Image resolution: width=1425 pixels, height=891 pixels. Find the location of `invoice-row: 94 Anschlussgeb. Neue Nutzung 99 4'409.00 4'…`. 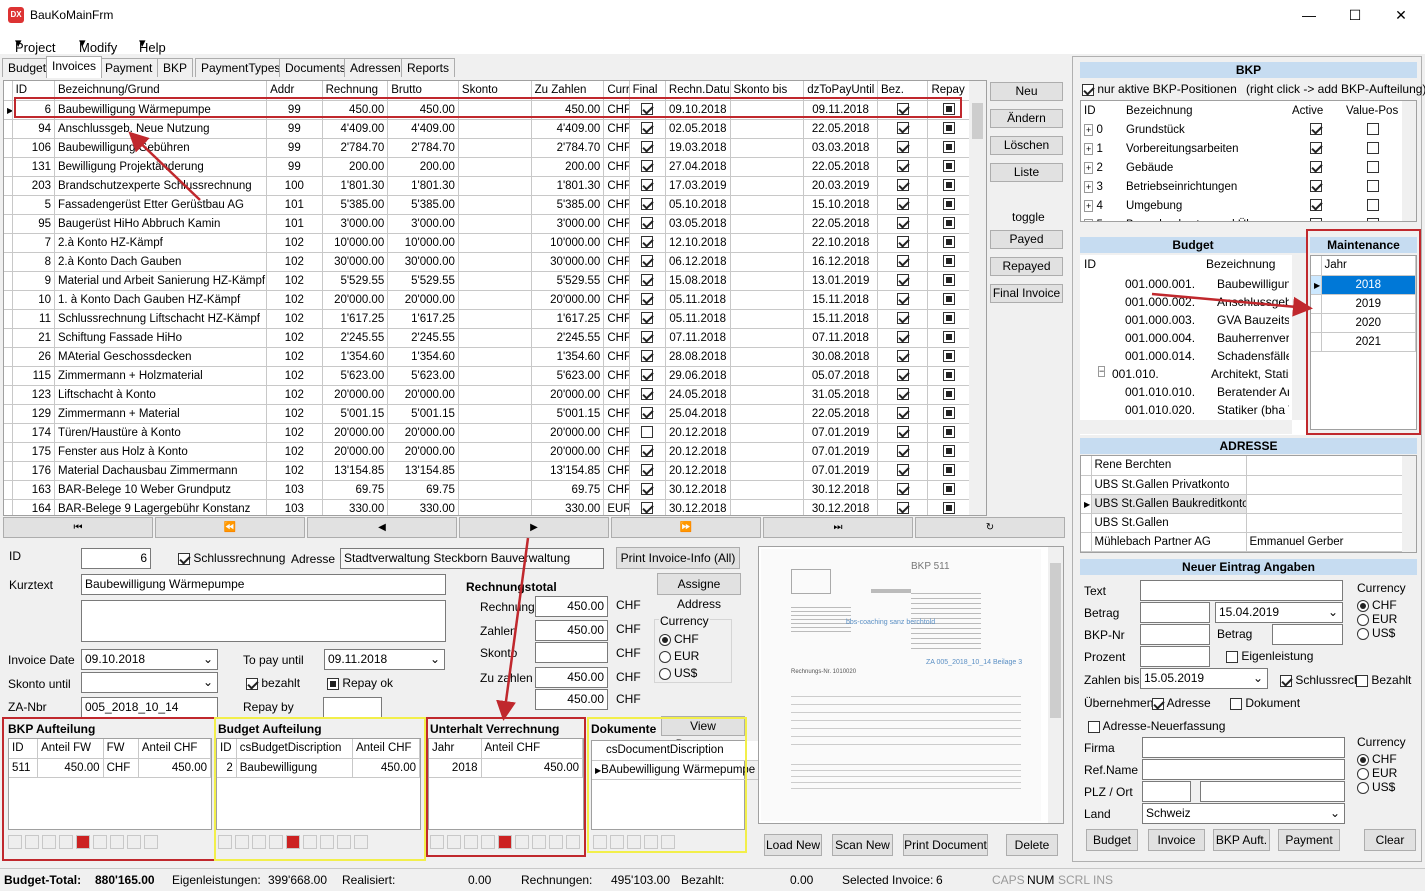

invoice-row: 94 Anschlussgeb. Neue Nutzung 99 4'409.00 4'… is located at coordinates (487, 129).